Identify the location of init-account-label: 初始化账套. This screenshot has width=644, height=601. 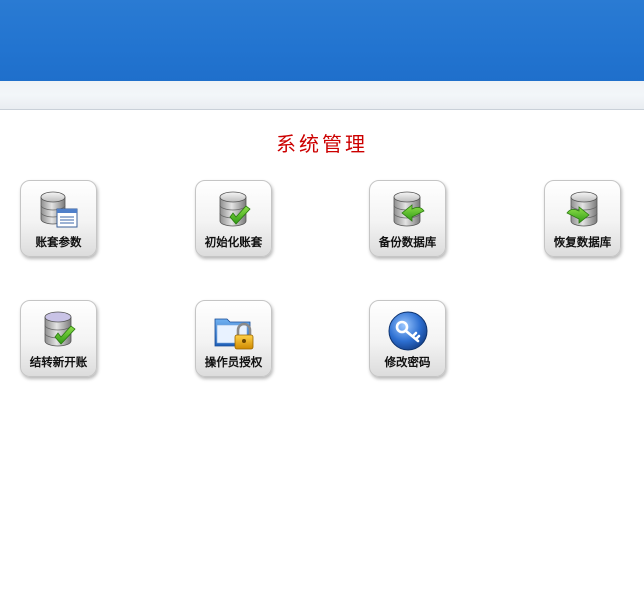
(233, 242).